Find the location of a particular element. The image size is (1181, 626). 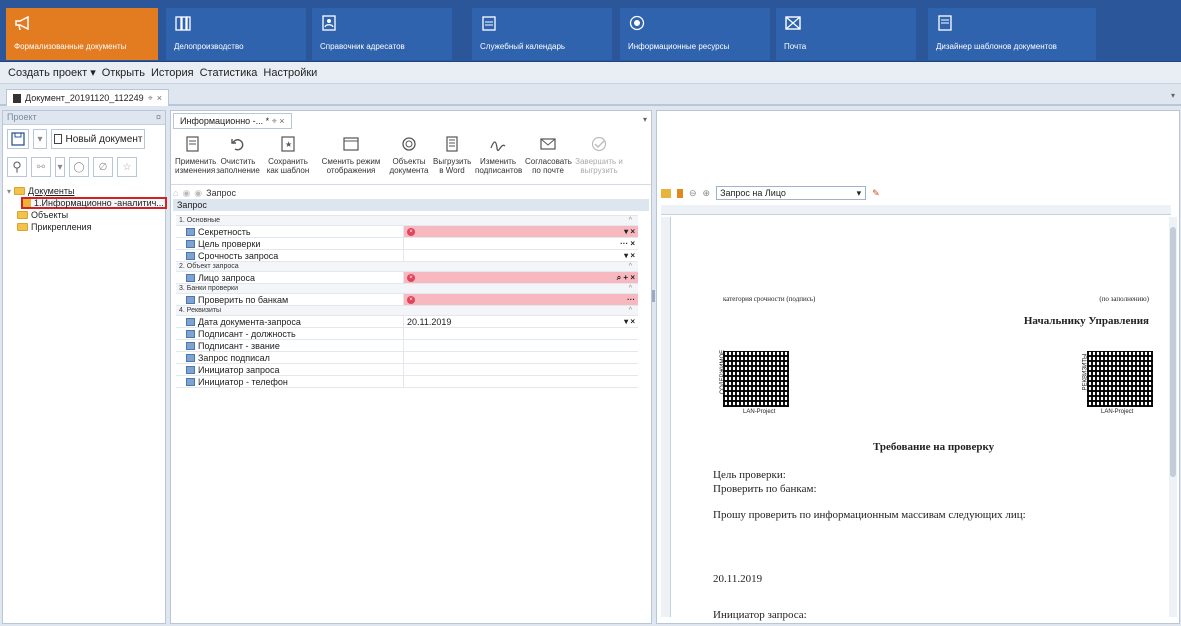

property-name-cell: Запрос подписал is located at coordinates (290, 357).